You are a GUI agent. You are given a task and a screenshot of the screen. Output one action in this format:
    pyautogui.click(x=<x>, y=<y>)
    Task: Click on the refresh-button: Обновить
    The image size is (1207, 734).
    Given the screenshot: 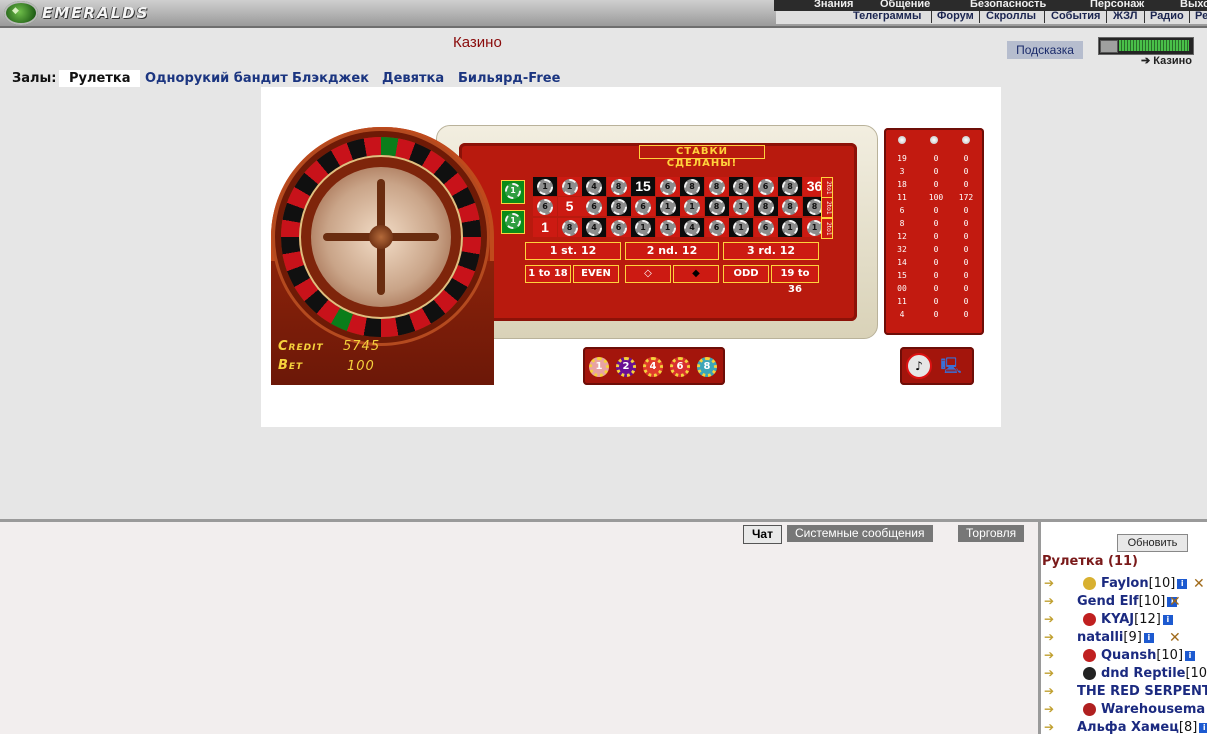 What is the action you would take?
    pyautogui.click(x=1152, y=543)
    